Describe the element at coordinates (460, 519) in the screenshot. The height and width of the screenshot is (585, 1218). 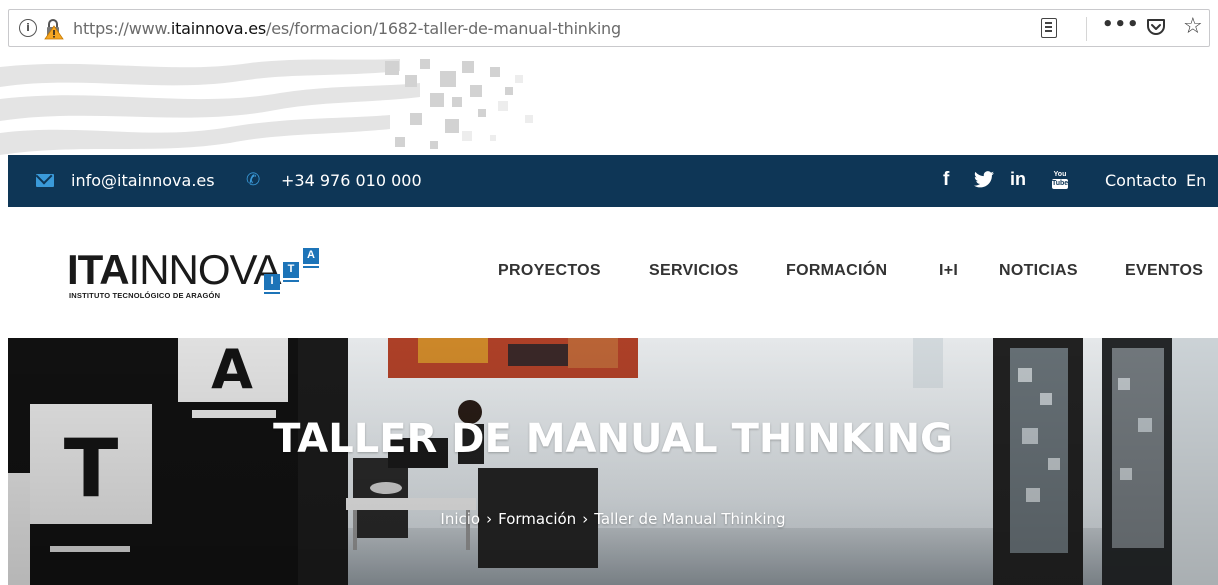
I see `breadcrumb-inicio: Inicio` at that location.